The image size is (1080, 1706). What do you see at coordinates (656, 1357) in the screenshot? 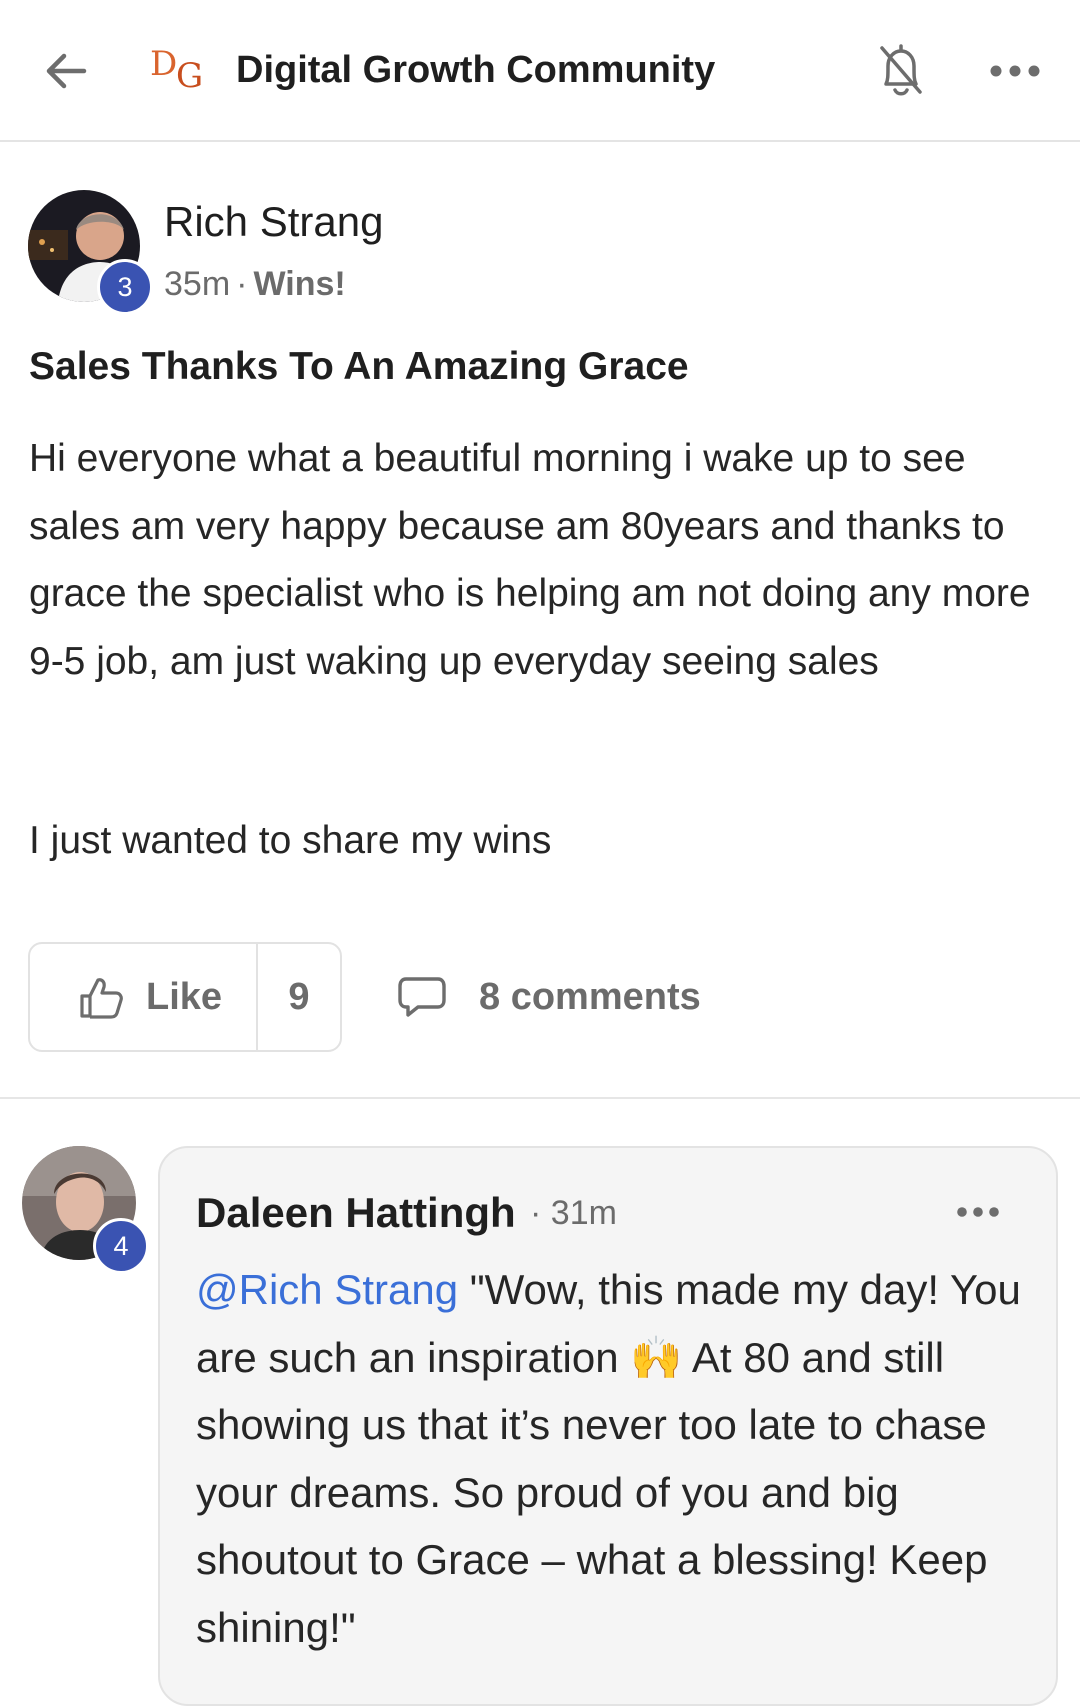
I see `raised-hands-emoji: 🙌` at bounding box center [656, 1357].